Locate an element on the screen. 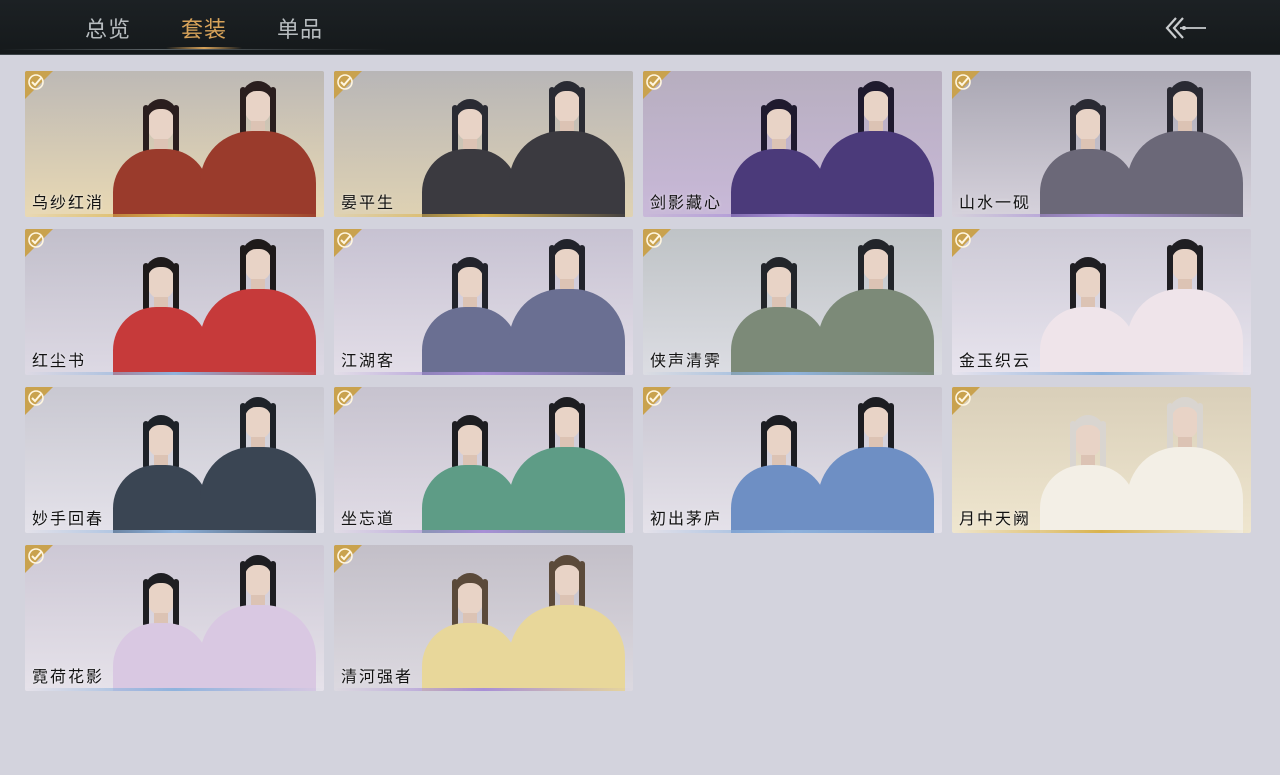  outfit-card: 坐忘道 is located at coordinates (483, 460).